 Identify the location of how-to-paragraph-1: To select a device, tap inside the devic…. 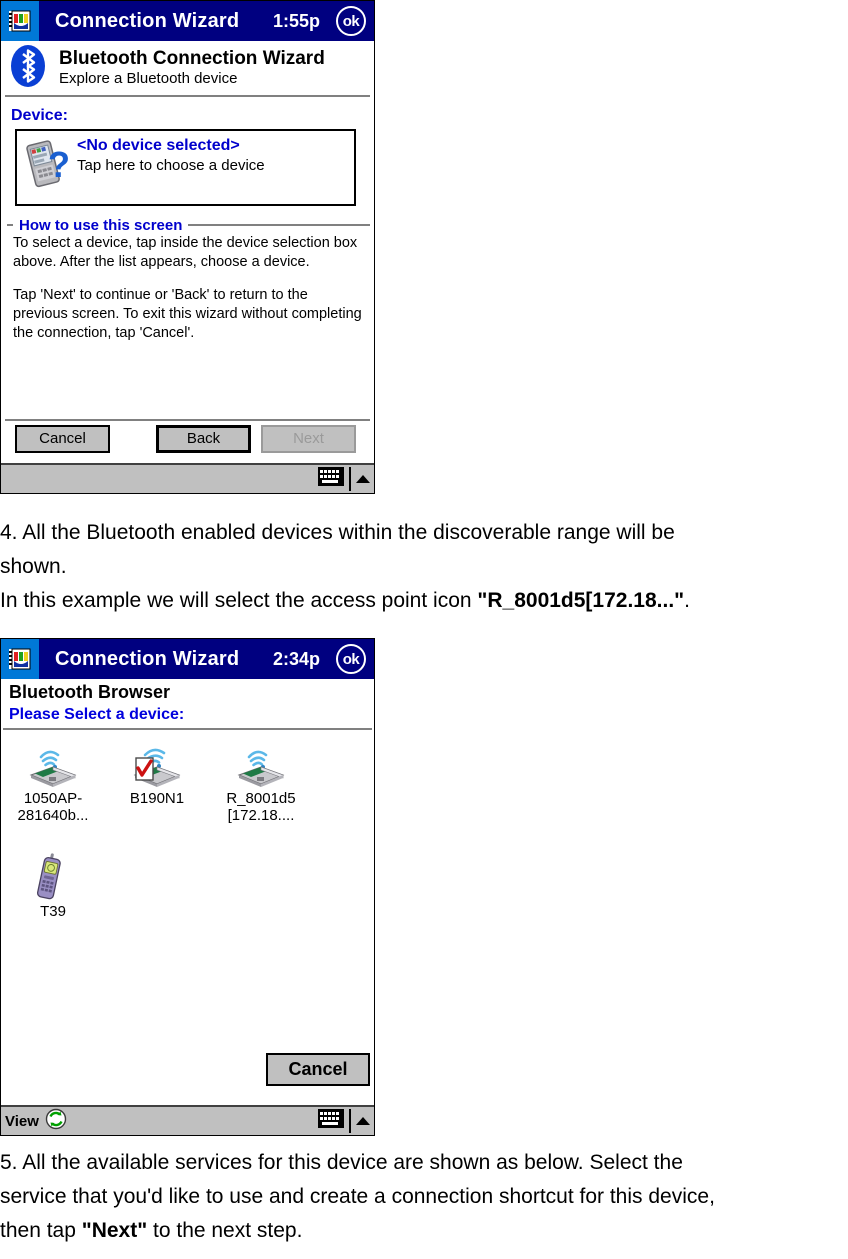
(185, 253).